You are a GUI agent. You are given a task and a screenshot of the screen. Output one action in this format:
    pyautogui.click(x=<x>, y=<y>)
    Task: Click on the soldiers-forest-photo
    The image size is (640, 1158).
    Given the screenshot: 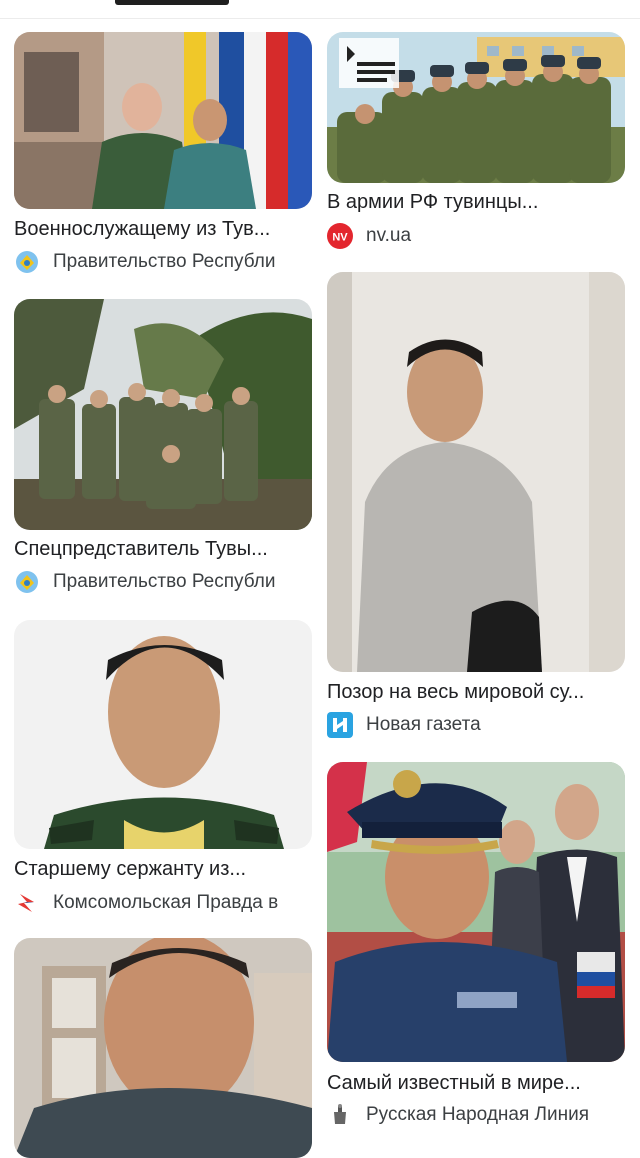 What is the action you would take?
    pyautogui.click(x=163, y=414)
    